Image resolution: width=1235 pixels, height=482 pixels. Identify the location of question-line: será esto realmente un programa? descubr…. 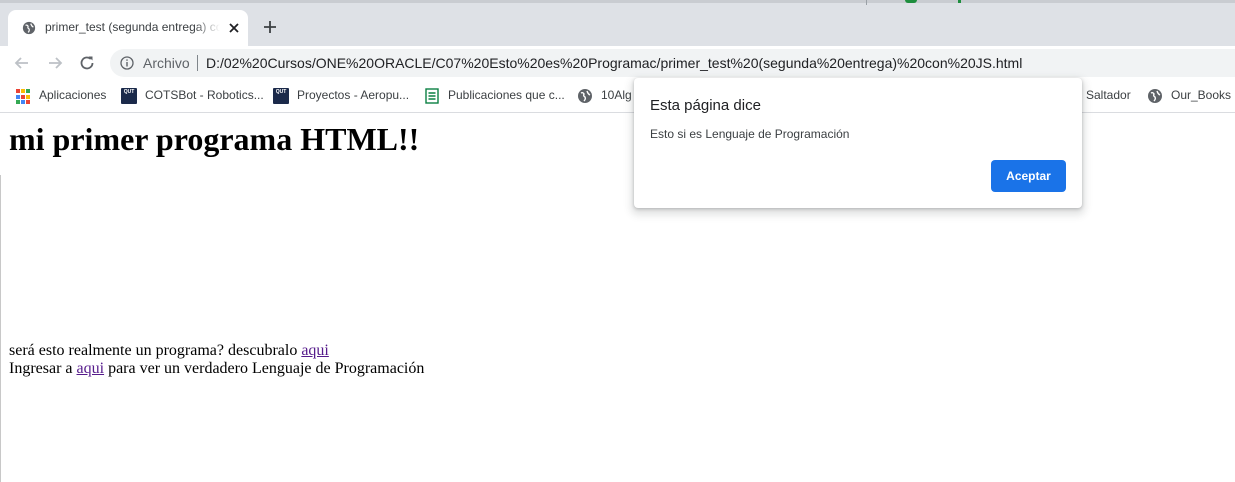
(169, 351).